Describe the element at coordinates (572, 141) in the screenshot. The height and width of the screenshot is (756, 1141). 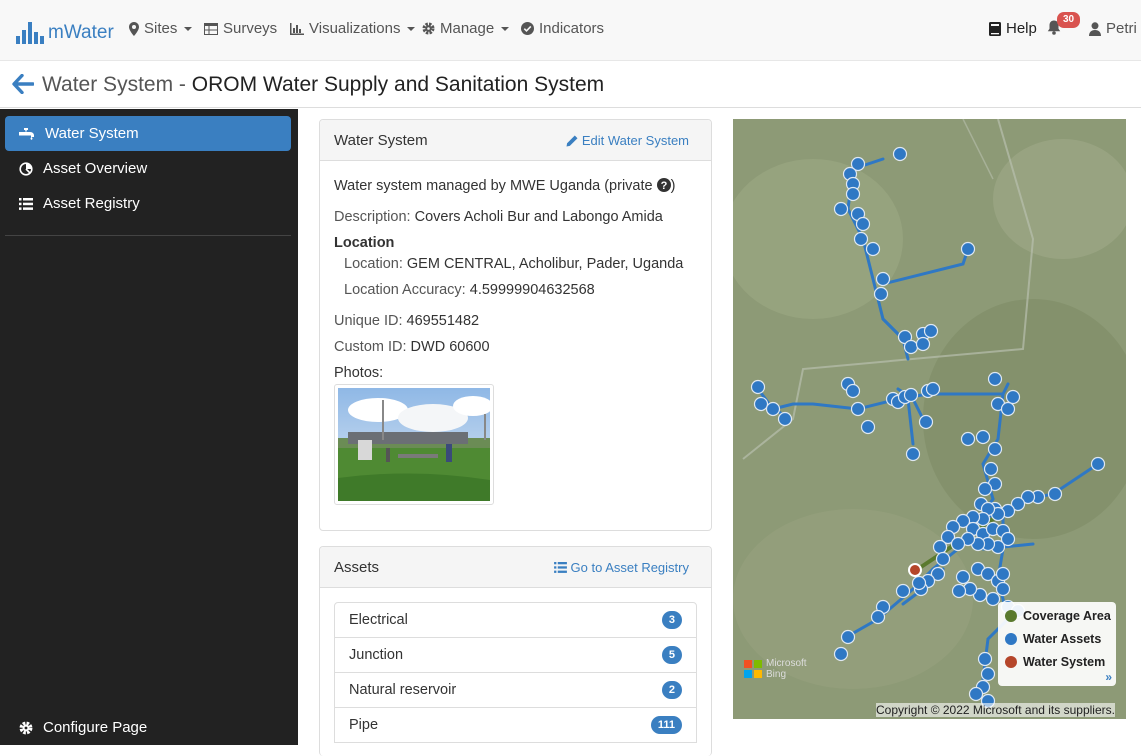
I see `pencil-icon` at that location.